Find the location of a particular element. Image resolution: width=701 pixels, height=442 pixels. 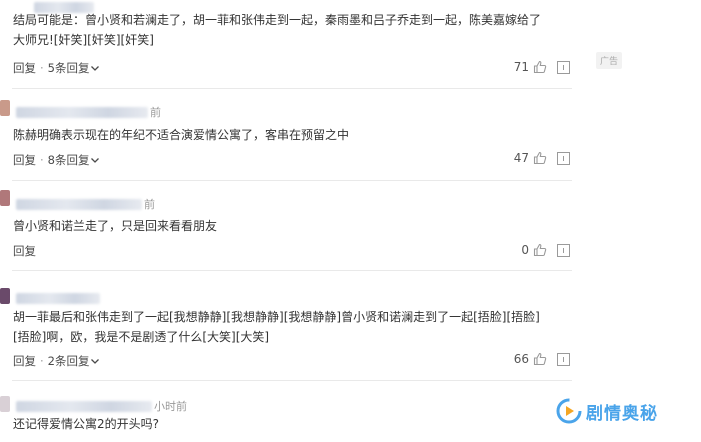

ad-badge: 广告 is located at coordinates (609, 60).